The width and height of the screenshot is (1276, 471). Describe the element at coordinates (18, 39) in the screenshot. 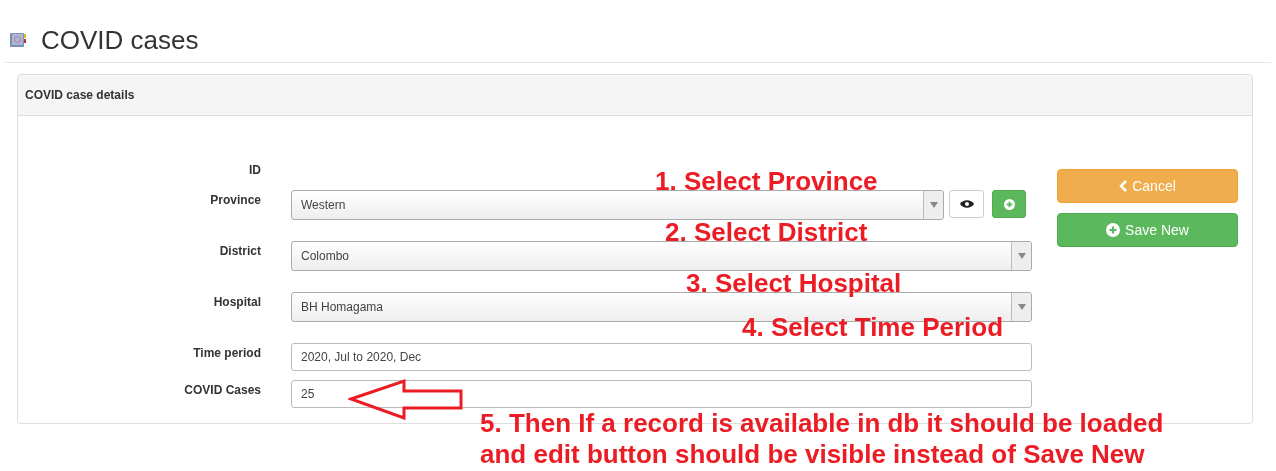

I see `address-book-icon` at that location.